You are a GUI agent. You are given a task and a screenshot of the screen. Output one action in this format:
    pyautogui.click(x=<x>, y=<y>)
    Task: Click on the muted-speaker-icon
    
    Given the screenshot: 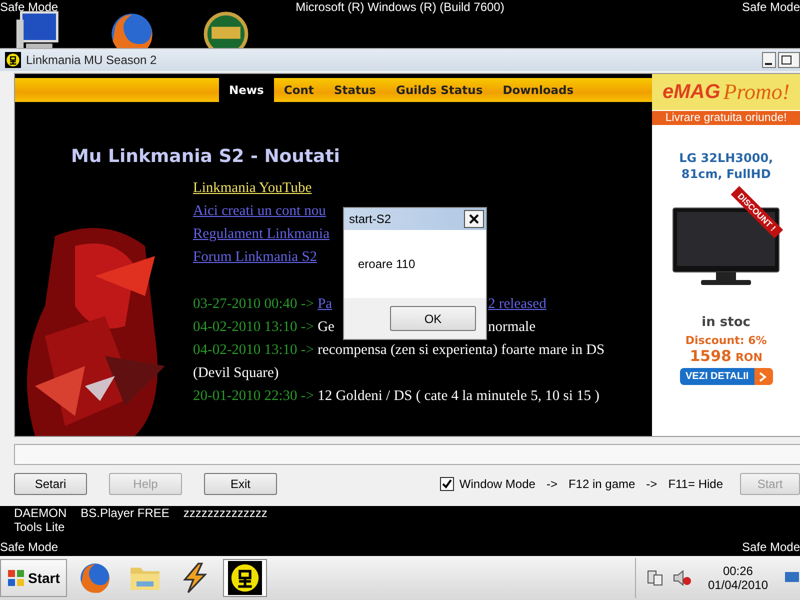 What is the action you would take?
    pyautogui.click(x=682, y=578)
    